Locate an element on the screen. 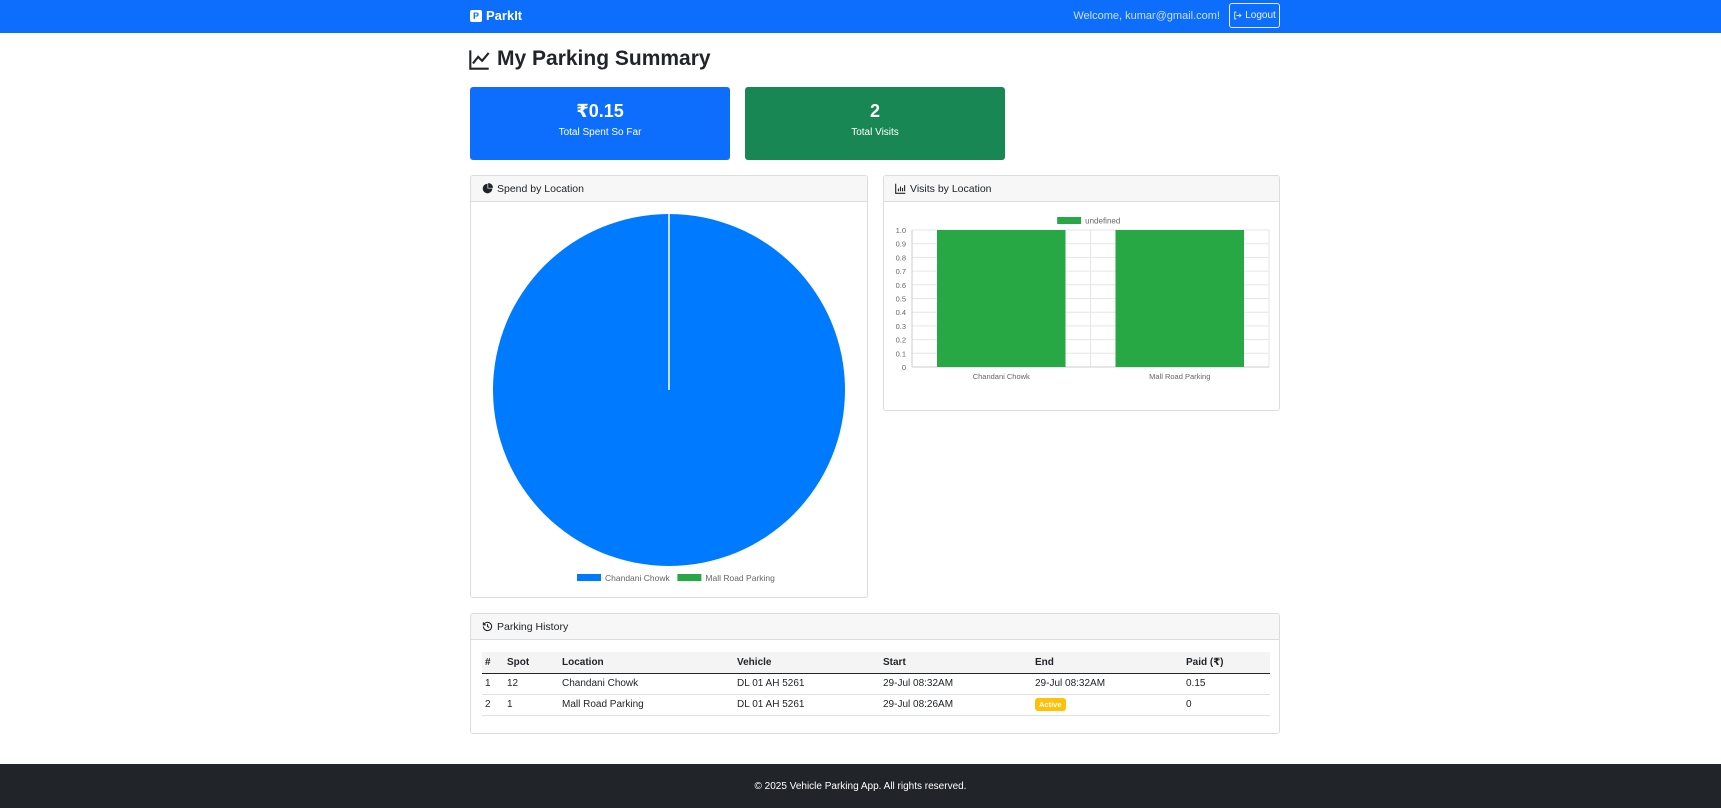 The height and width of the screenshot is (808, 1721). total-spent-label: Total Spent So Far is located at coordinates (600, 132).